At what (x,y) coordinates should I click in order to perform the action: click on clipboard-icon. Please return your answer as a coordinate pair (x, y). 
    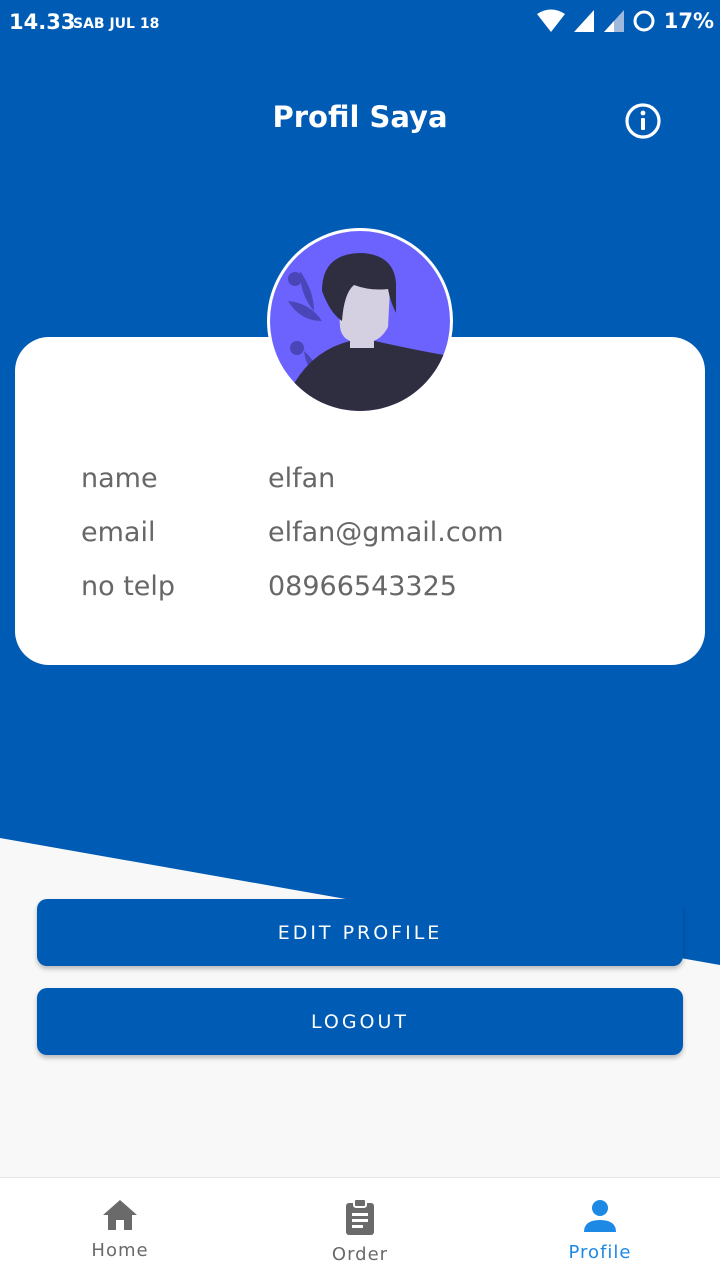
    Looking at the image, I should click on (360, 1216).